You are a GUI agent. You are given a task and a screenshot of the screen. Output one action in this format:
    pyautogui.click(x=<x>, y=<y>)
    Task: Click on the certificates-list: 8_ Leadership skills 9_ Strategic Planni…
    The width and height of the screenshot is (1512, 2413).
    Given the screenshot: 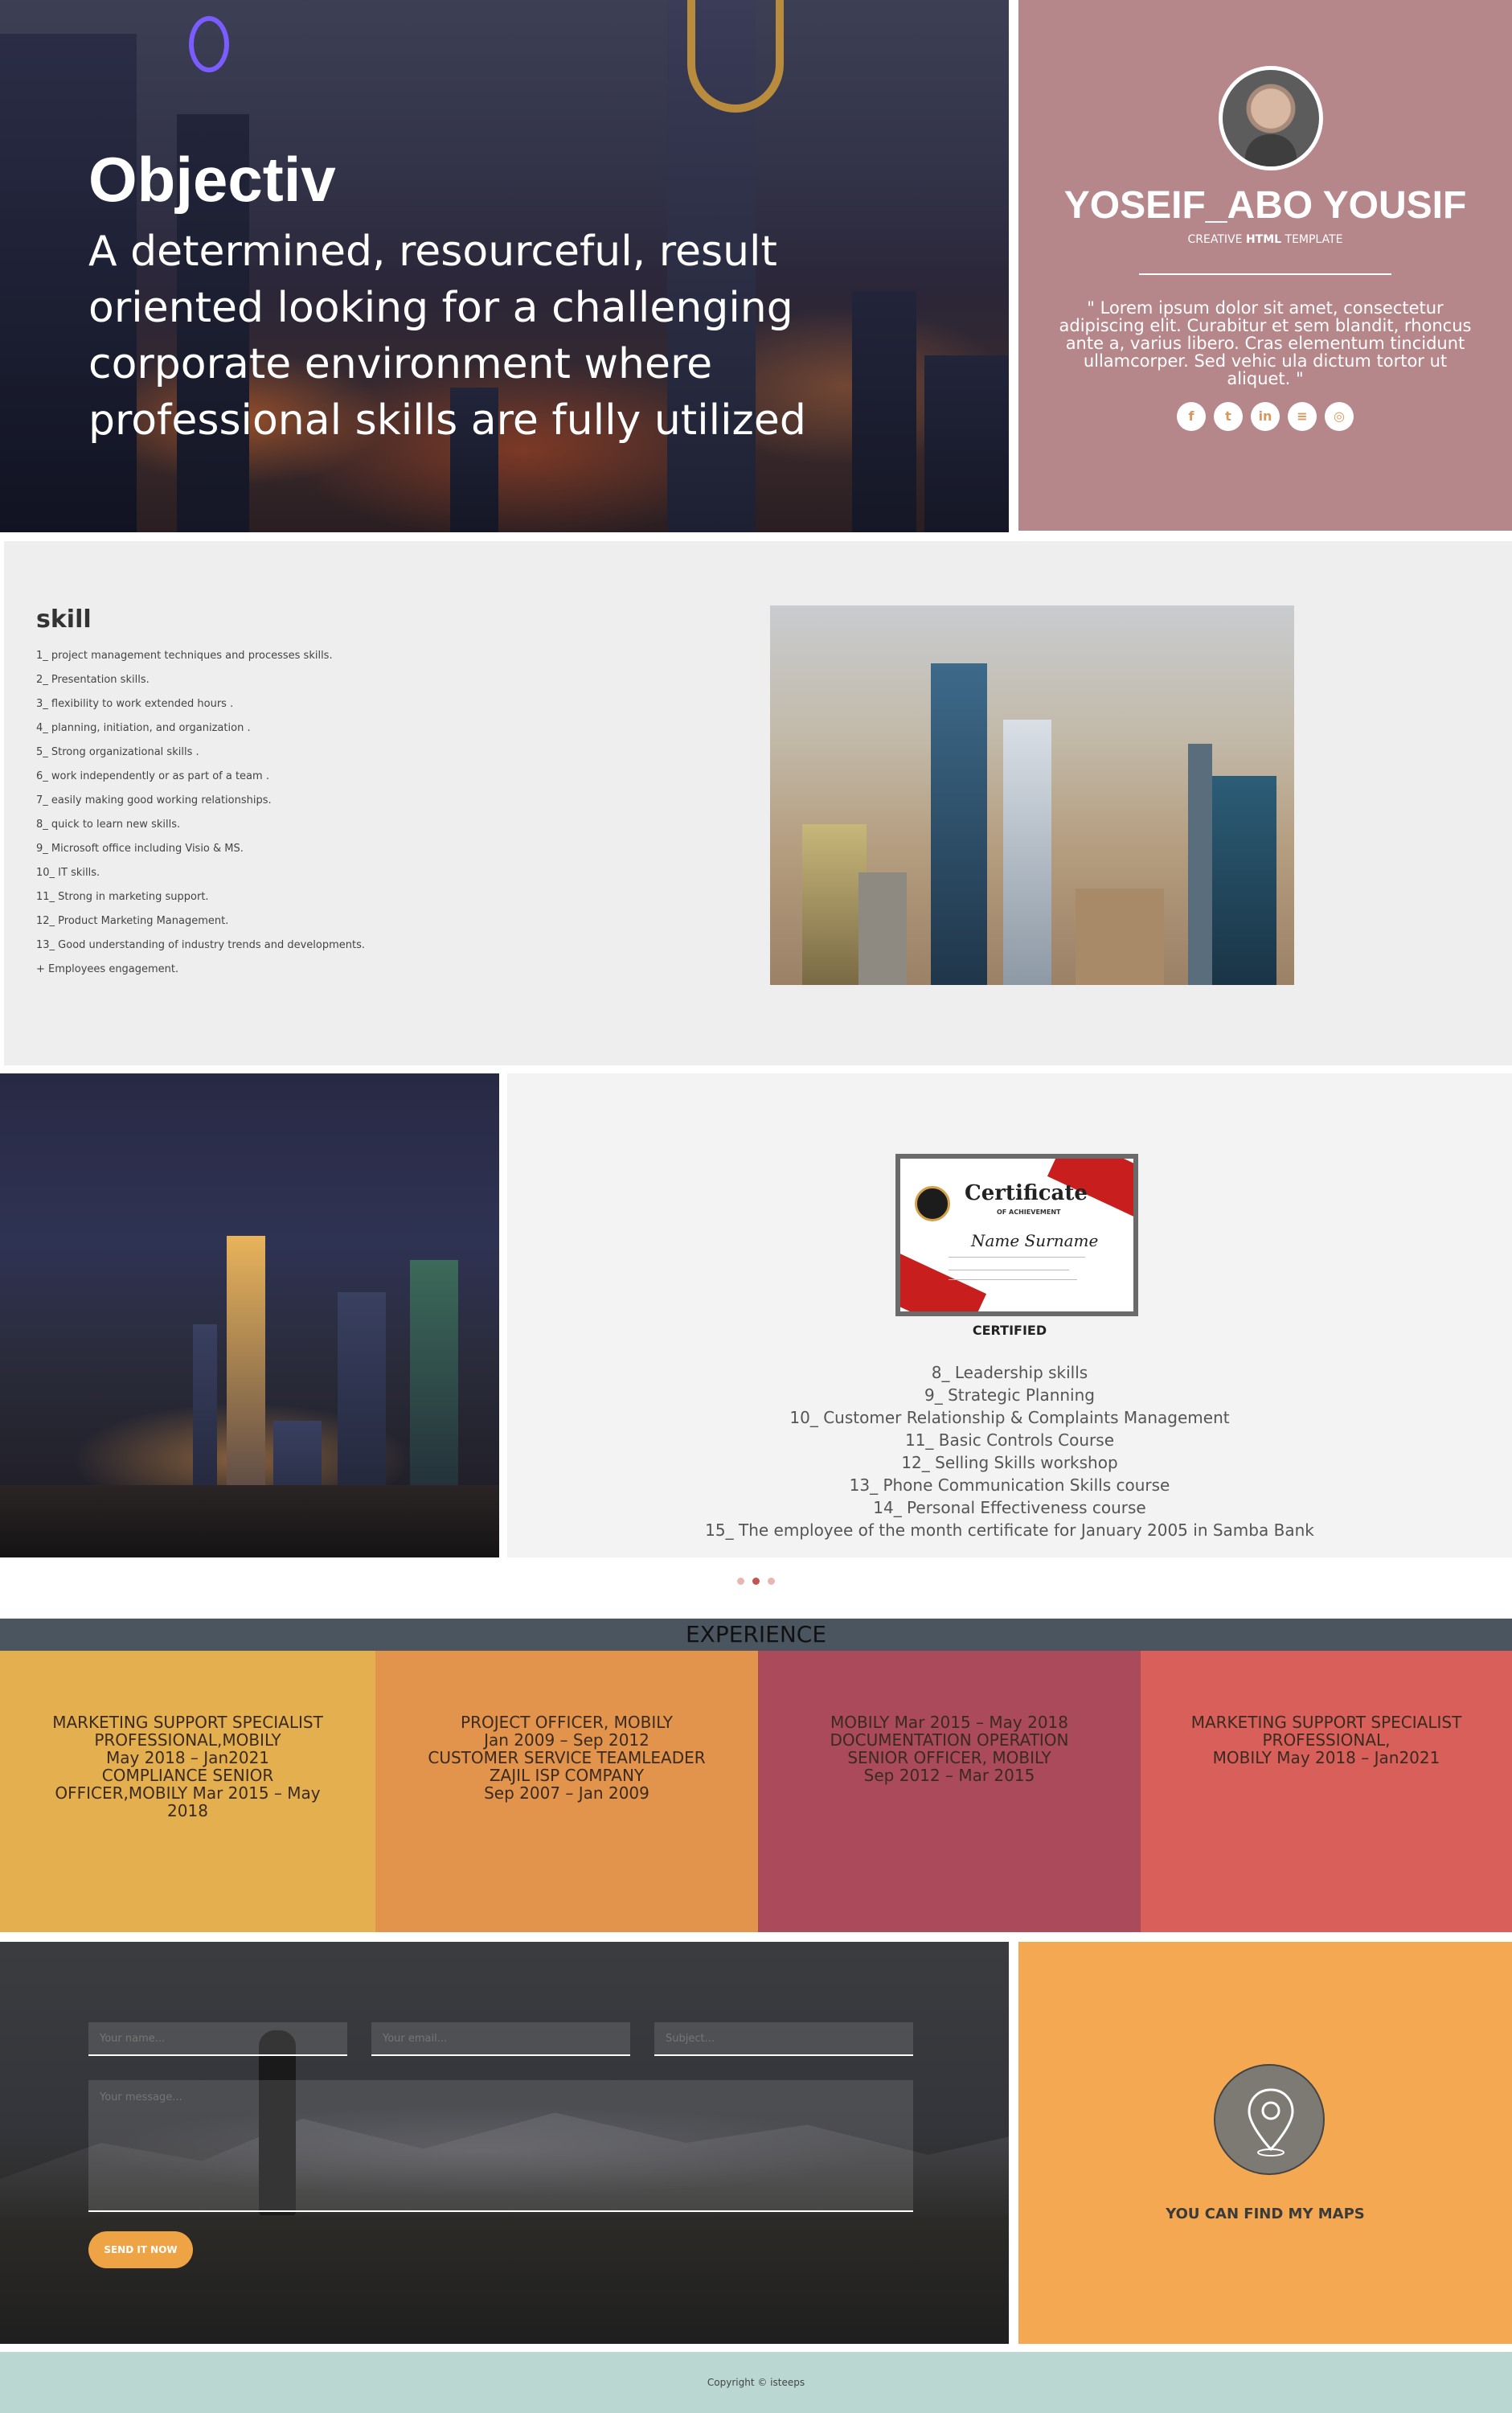 What is the action you would take?
    pyautogui.click(x=1010, y=1451)
    